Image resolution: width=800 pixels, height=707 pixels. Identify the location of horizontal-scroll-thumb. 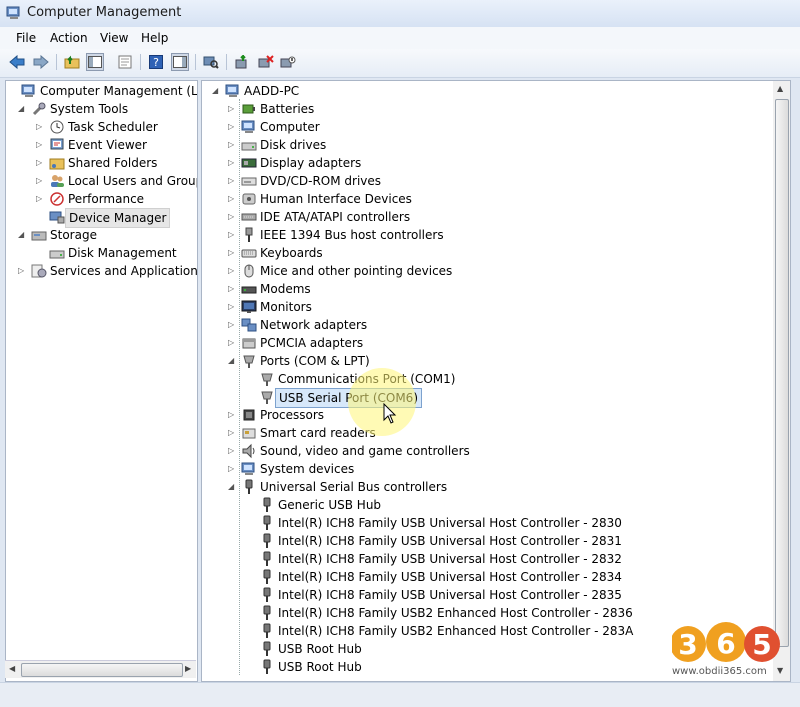
(102, 670).